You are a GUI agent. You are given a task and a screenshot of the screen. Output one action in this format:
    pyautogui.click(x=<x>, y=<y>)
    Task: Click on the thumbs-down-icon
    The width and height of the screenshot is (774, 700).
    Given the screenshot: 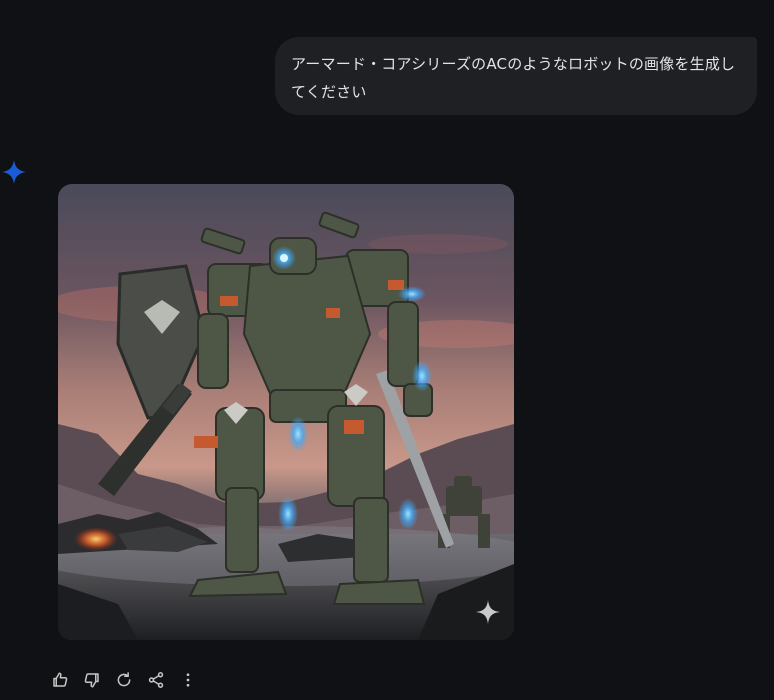 What is the action you would take?
    pyautogui.click(x=91, y=680)
    